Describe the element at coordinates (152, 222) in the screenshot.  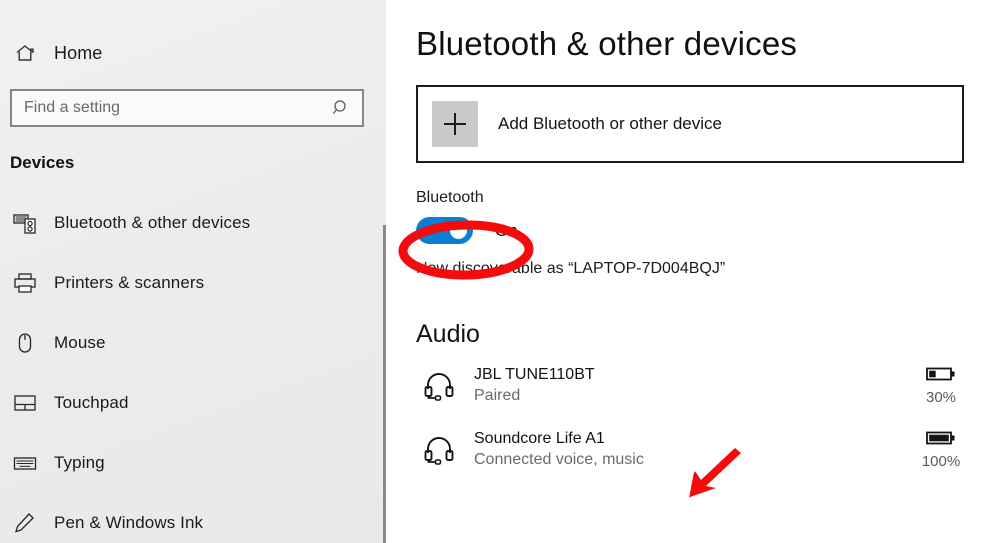
I see `sidebar-item-label: Bluetooth & other devices` at that location.